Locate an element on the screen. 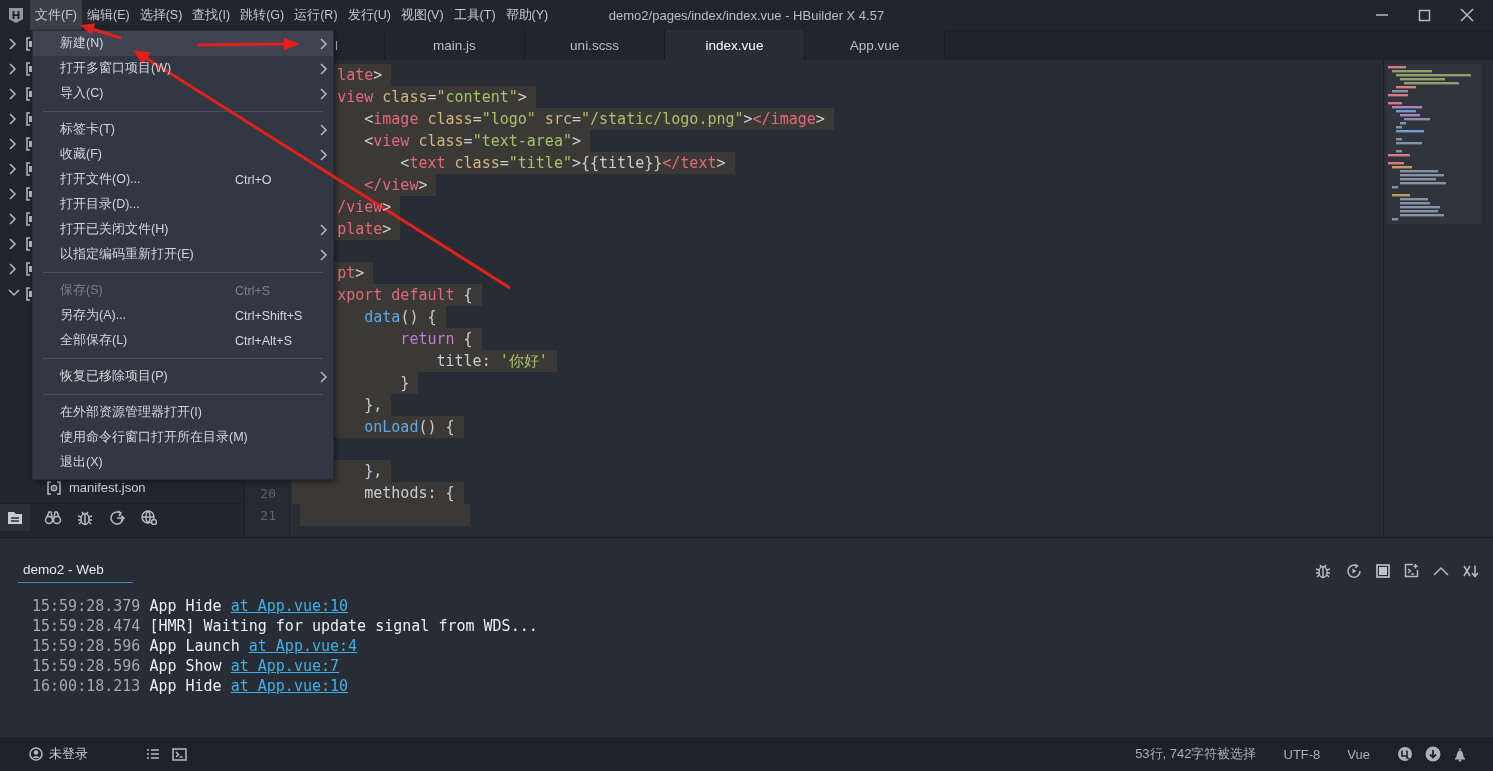 This screenshot has height=771, width=1493. editor-tab: App.vue is located at coordinates (875, 45).